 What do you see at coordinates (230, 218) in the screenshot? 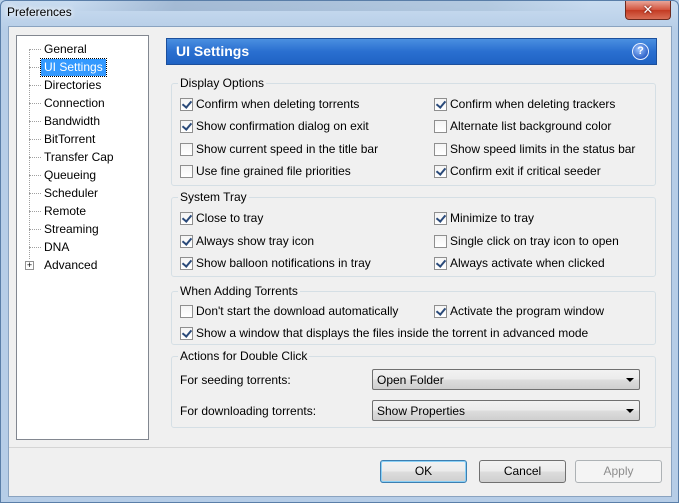
I see `checkbox-label: Close to tray` at bounding box center [230, 218].